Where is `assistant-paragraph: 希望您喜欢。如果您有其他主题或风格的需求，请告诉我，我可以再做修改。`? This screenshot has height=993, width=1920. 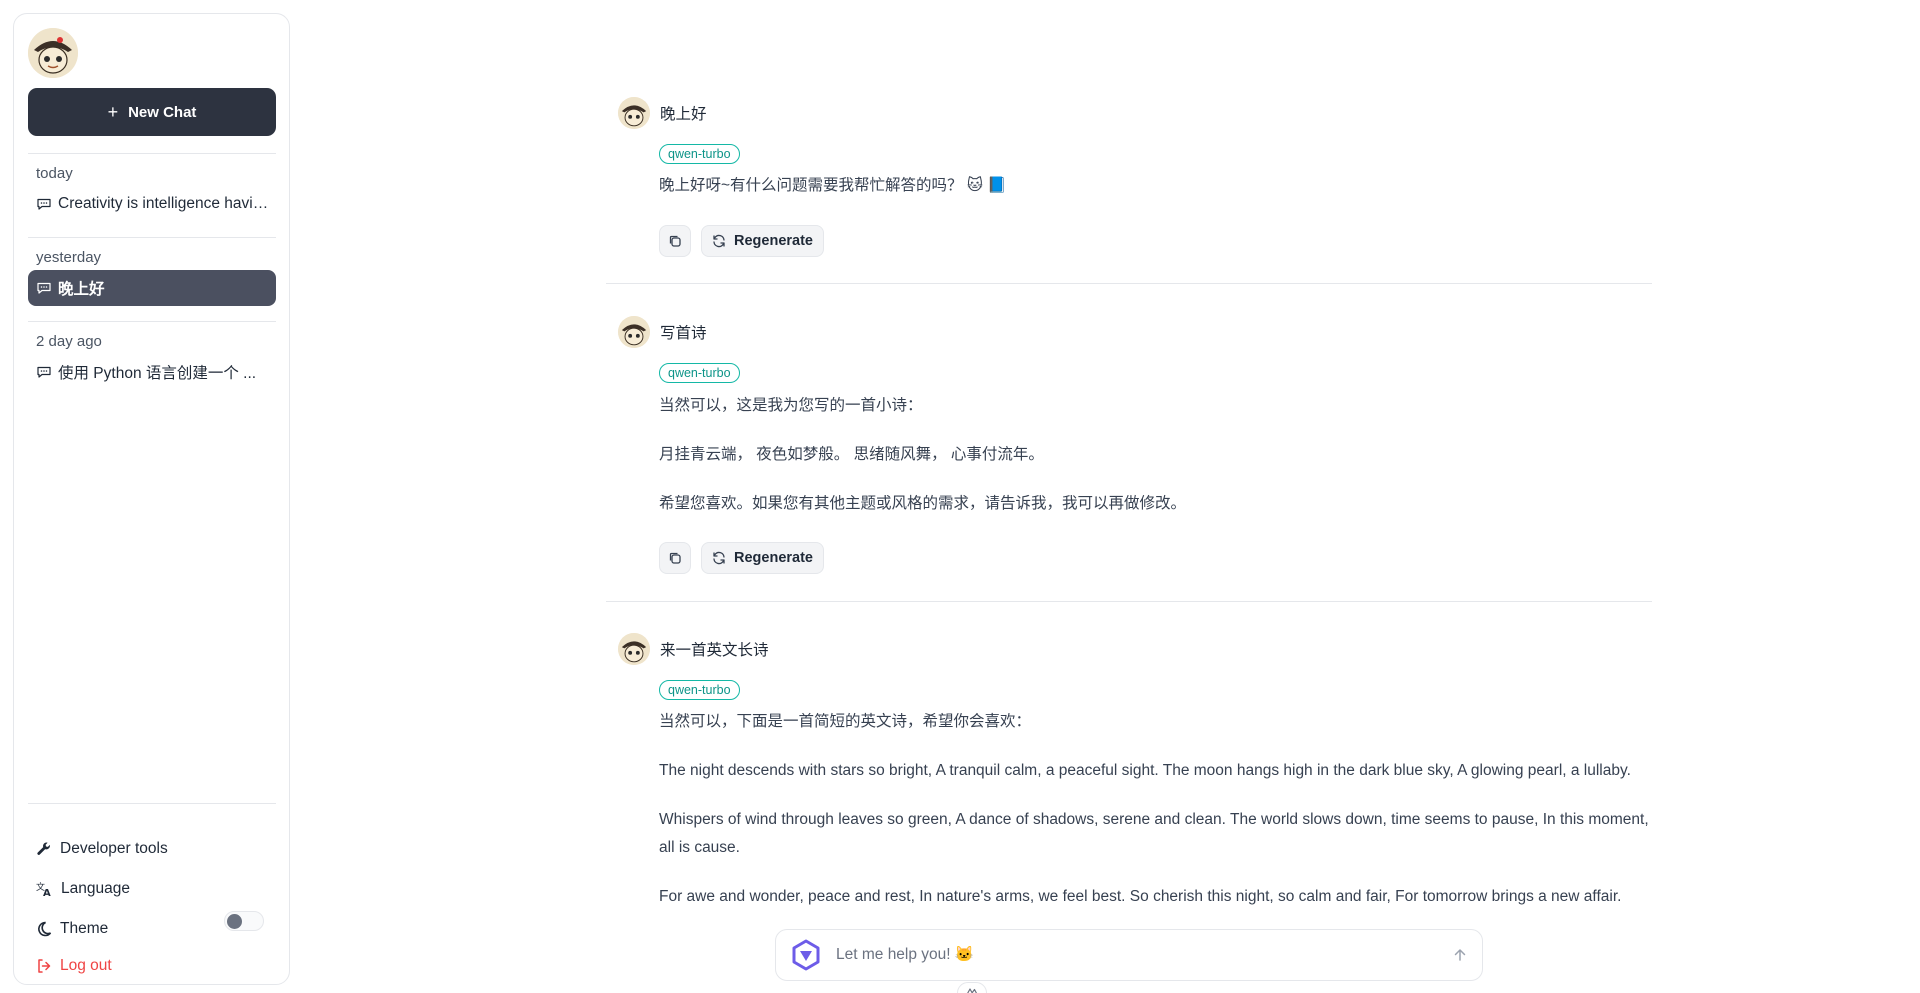
assistant-paragraph: 希望您喜欢。如果您有其他主题或风格的需求，请告诉我，我可以再做修改。 is located at coordinates (923, 503).